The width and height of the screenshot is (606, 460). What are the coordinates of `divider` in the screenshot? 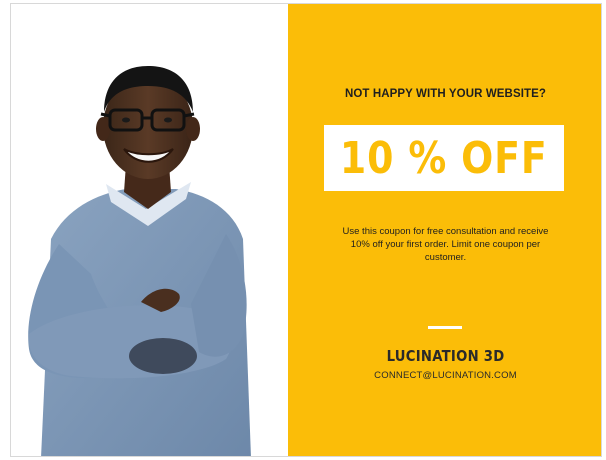 It's located at (445, 327).